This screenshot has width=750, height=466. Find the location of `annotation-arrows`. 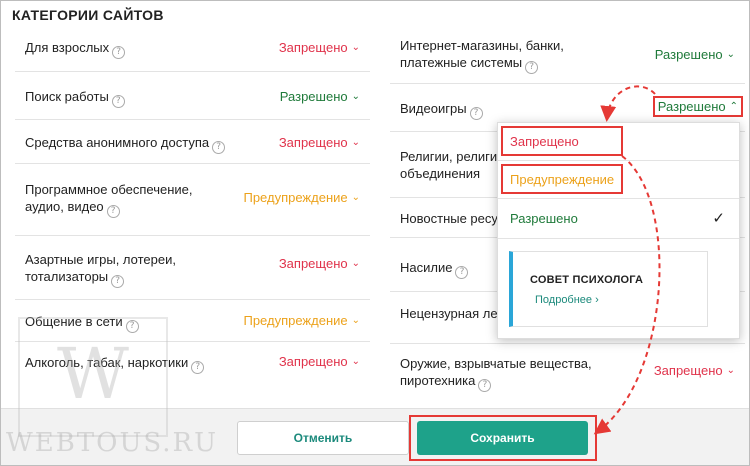

annotation-arrows is located at coordinates (627, 260).